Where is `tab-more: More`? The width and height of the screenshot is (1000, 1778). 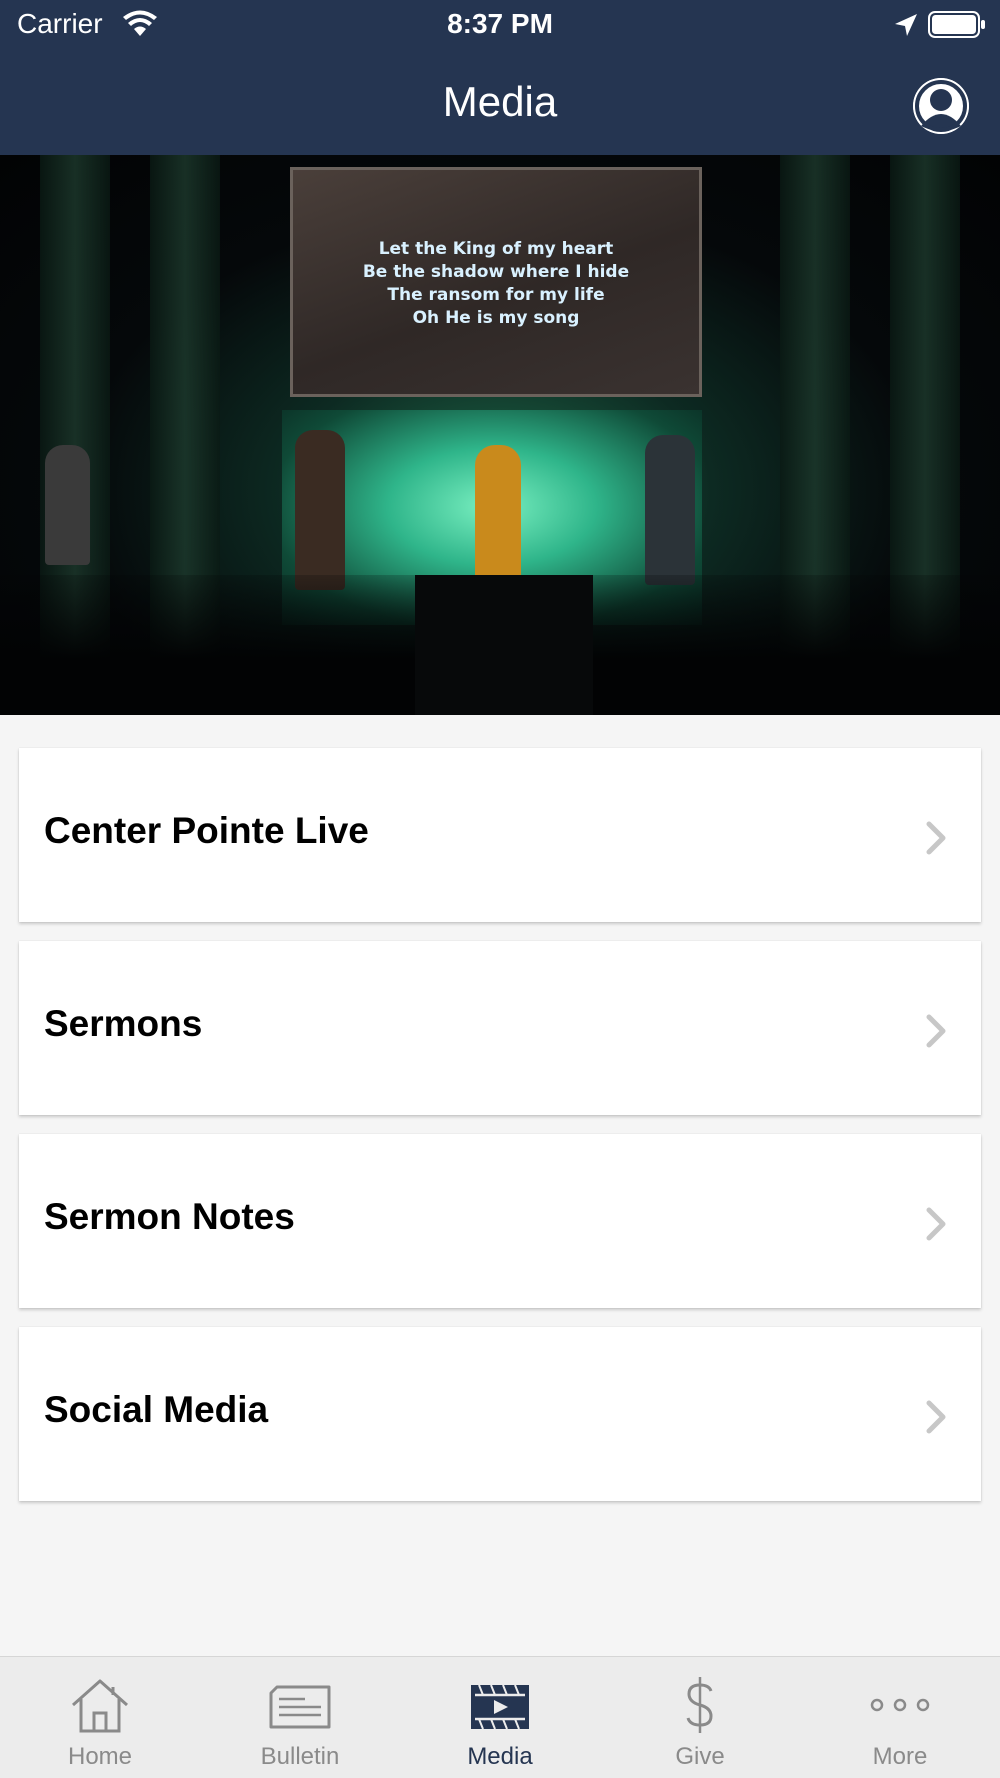
tab-more: More is located at coordinates (900, 1717).